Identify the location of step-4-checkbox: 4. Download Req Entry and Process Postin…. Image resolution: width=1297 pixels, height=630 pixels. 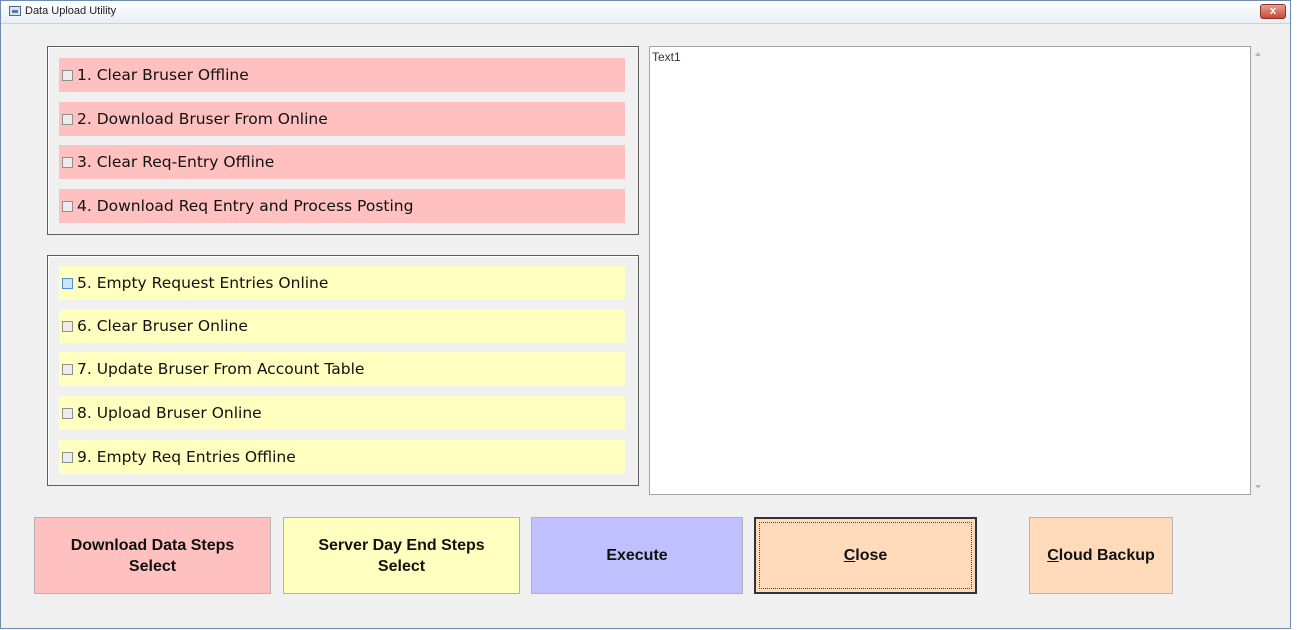
(342, 206).